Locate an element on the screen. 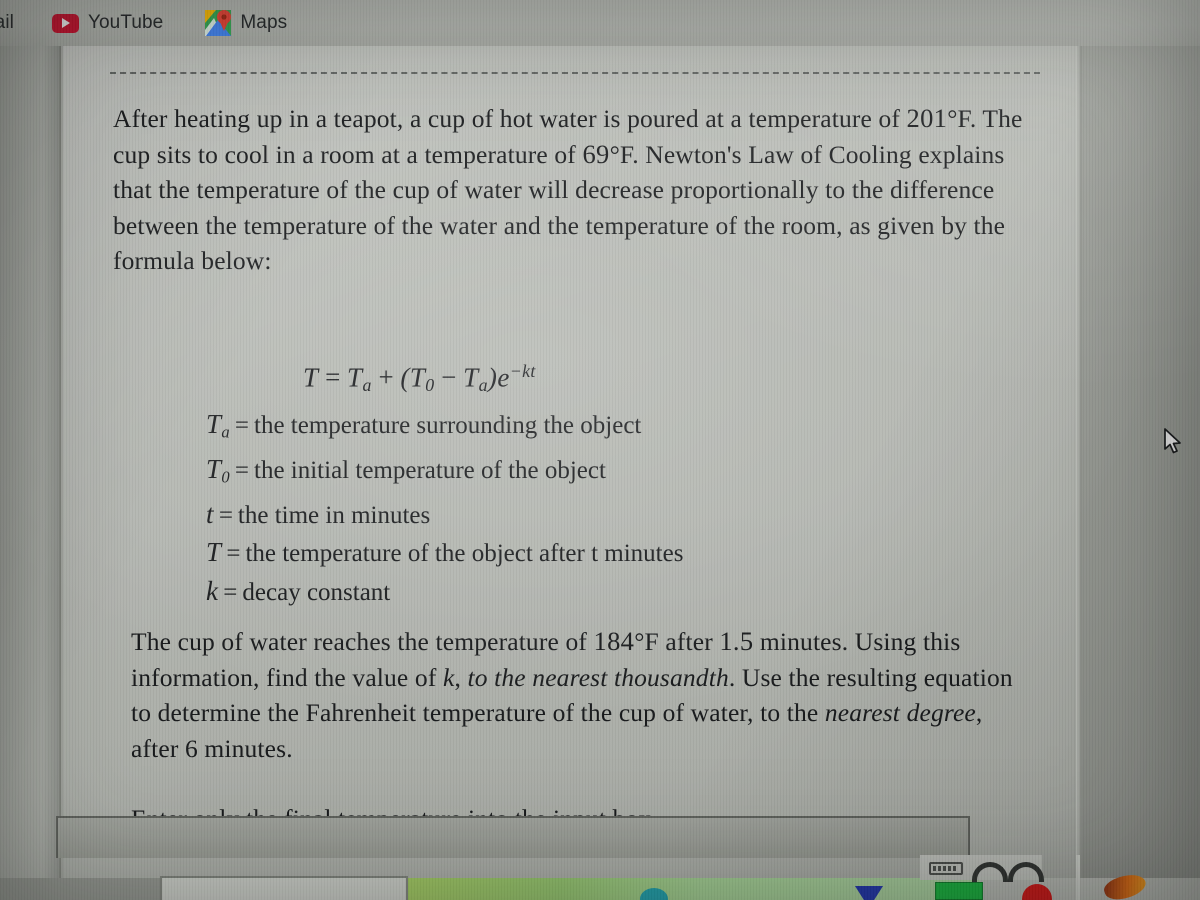  answer-input is located at coordinates (513, 837).